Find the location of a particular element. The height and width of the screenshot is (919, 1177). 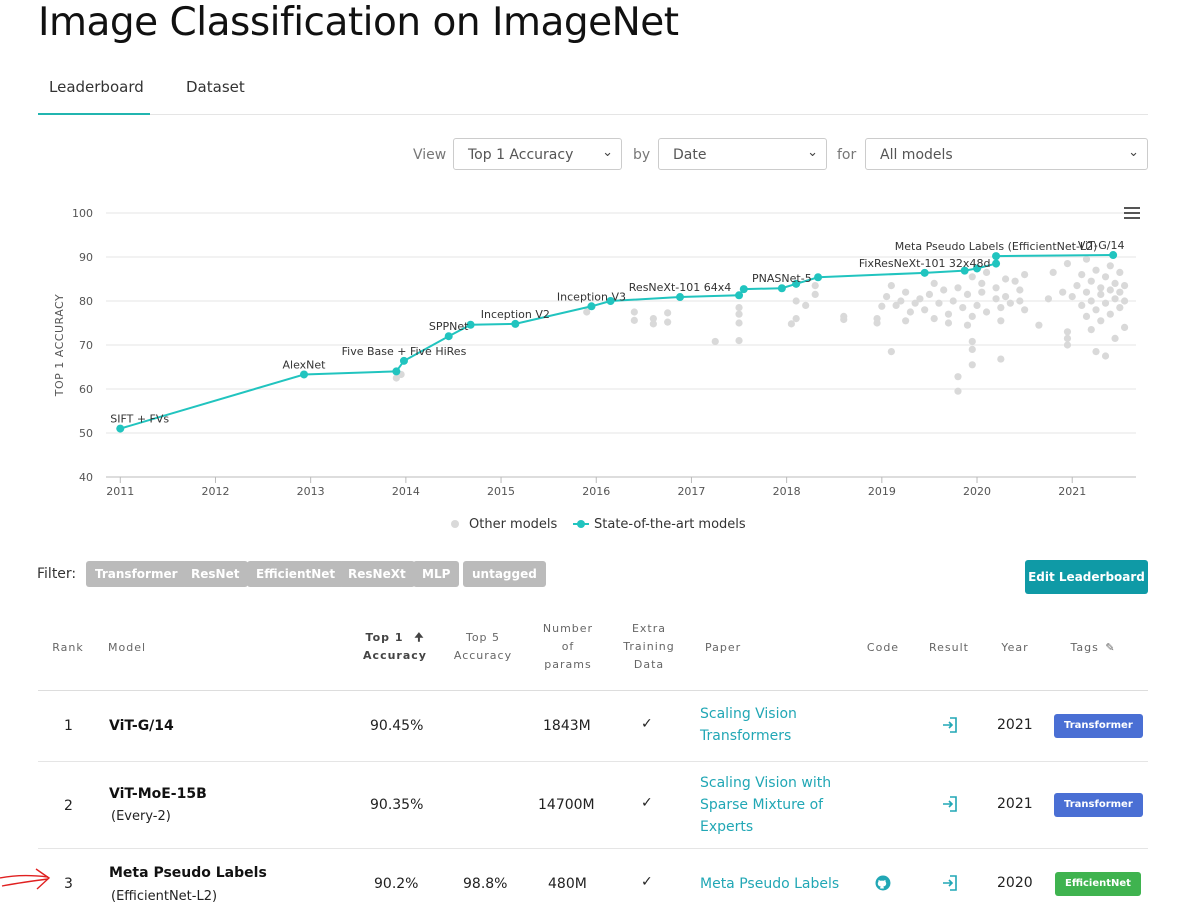

sota-point-label: Inception V2 is located at coordinates (515, 314).